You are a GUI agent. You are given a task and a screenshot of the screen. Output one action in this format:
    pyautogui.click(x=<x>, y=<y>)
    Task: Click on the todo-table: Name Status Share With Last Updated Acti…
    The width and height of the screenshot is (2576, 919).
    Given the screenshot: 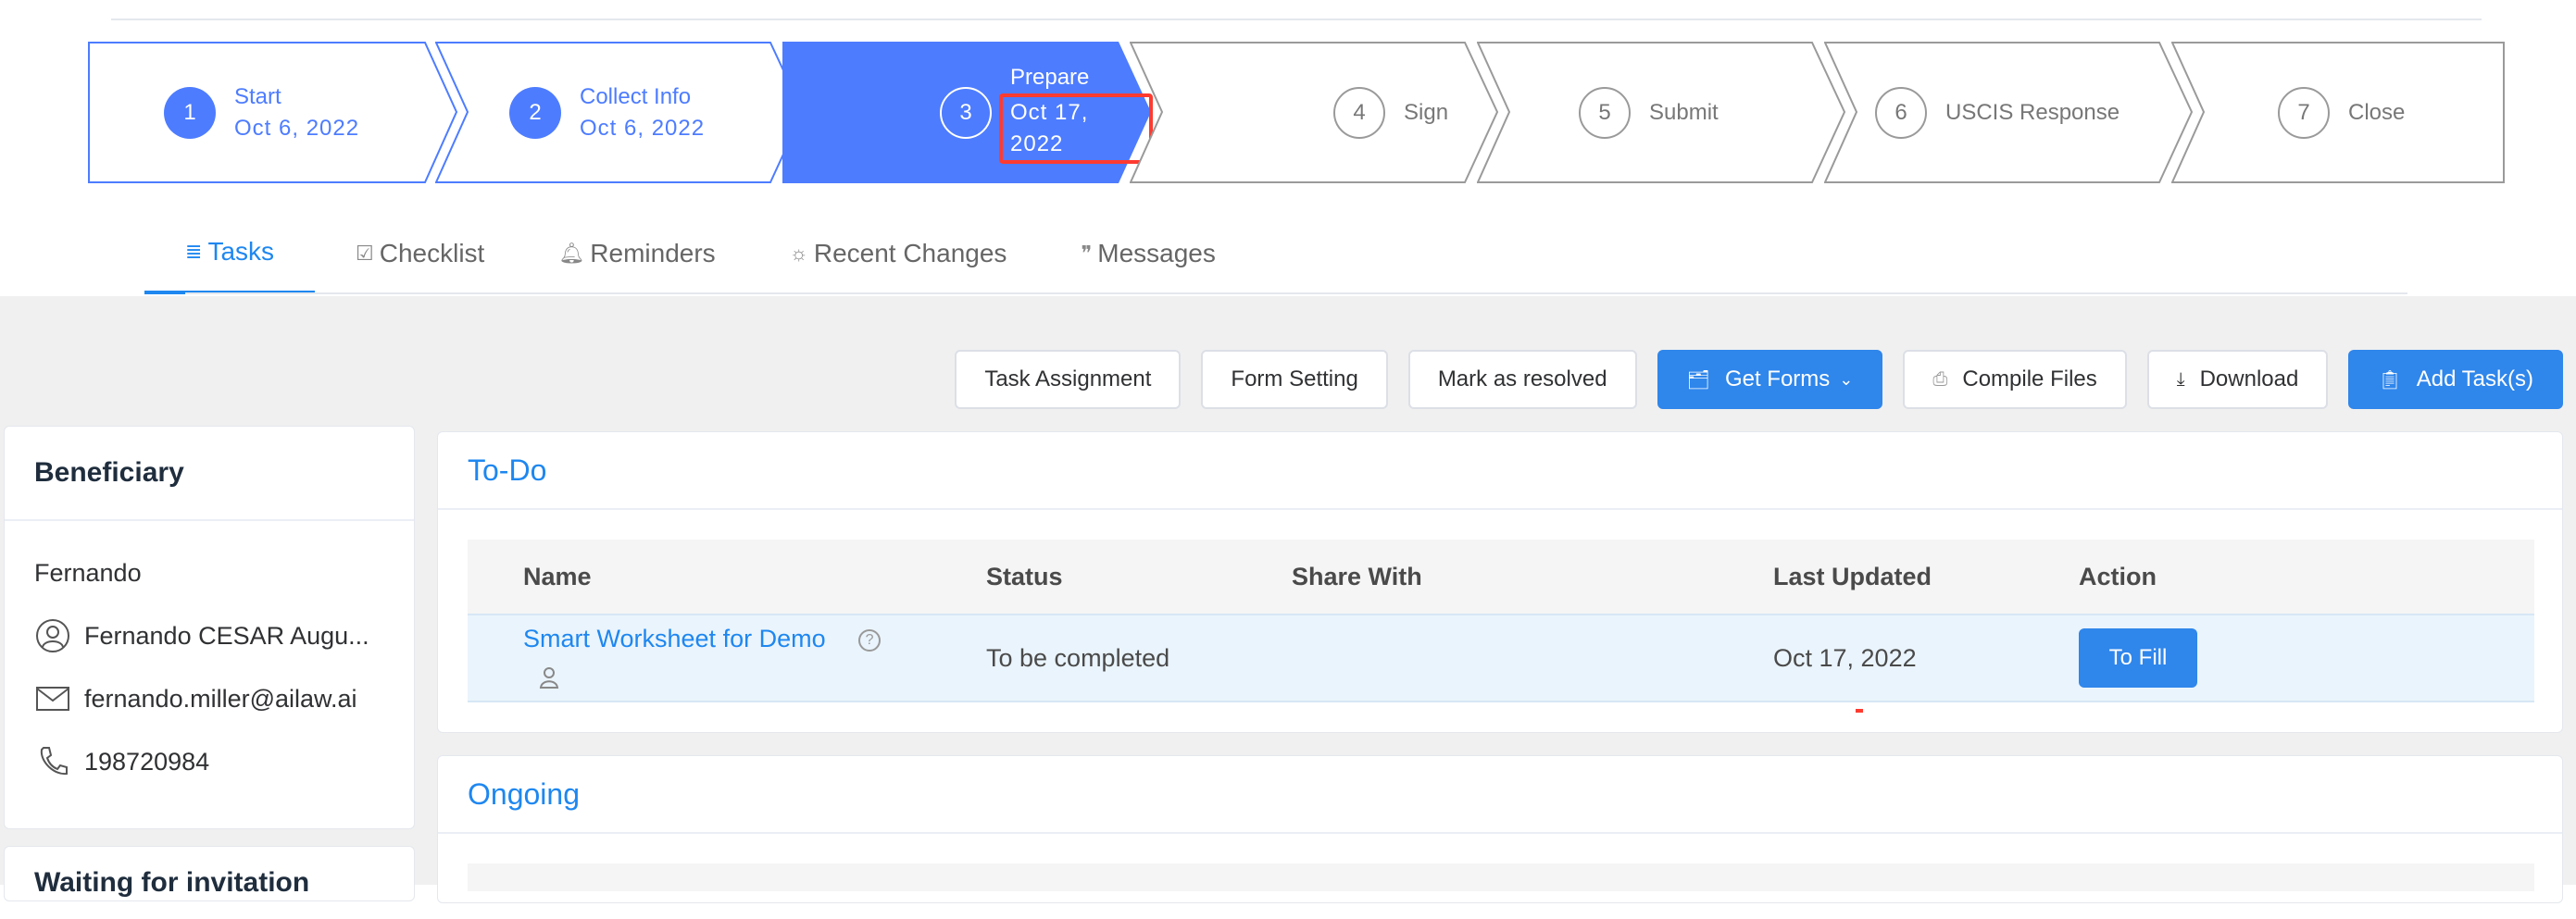 What is the action you would take?
    pyautogui.click(x=1501, y=621)
    